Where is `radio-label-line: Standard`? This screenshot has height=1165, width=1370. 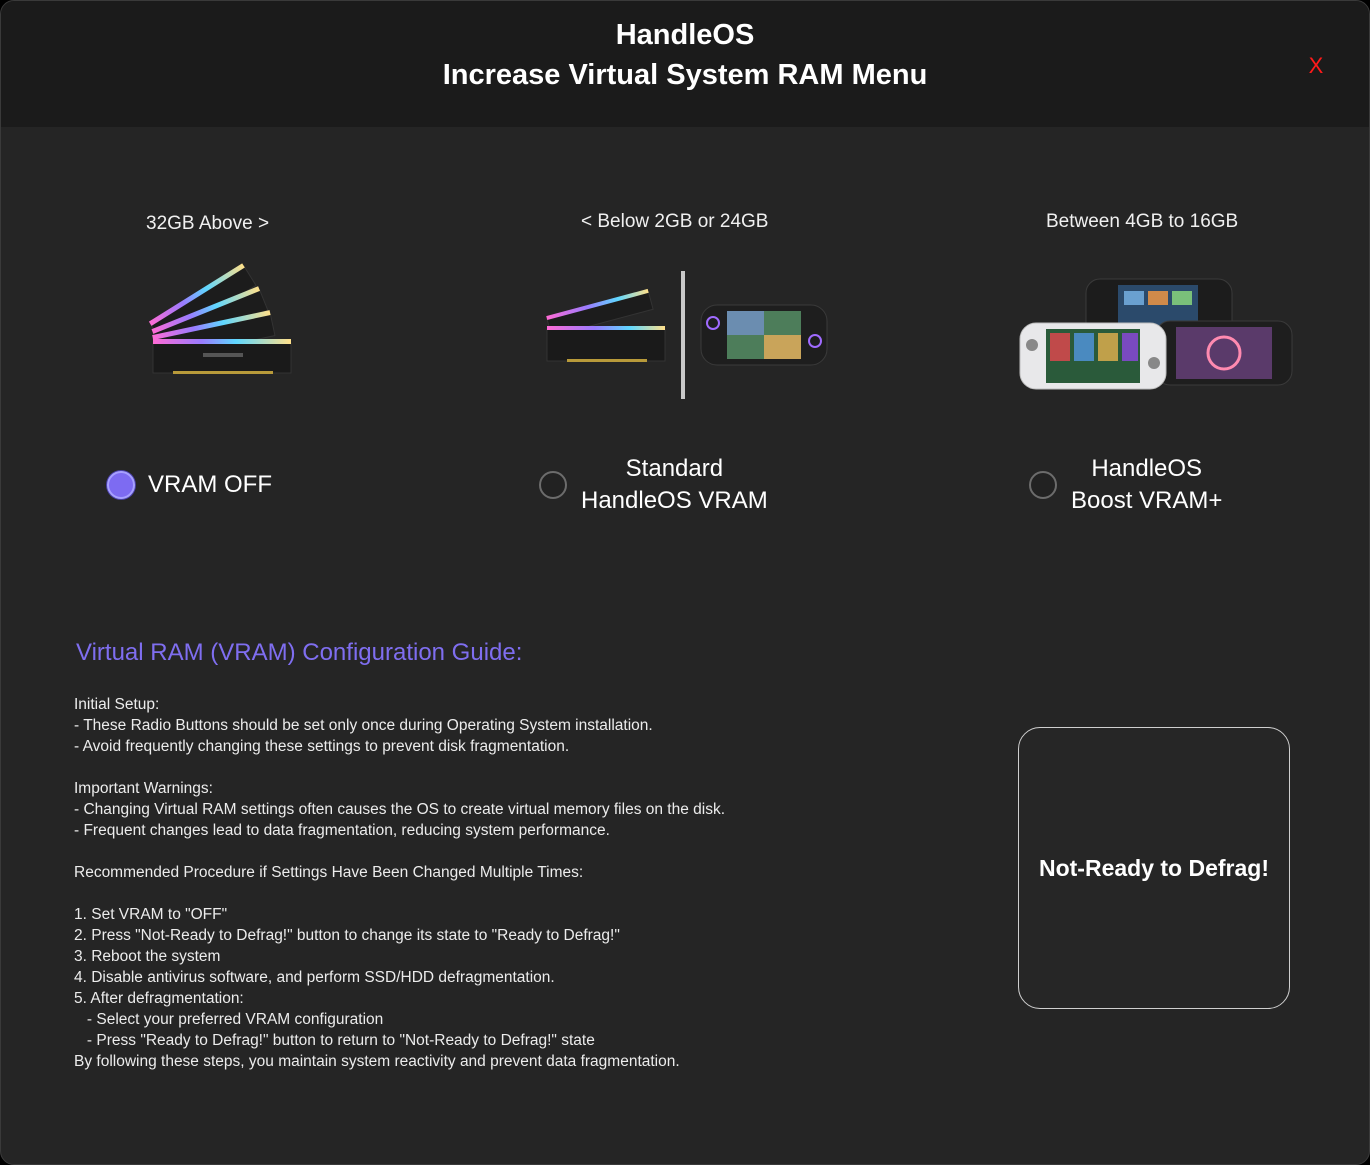
radio-label-line: Standard is located at coordinates (674, 468).